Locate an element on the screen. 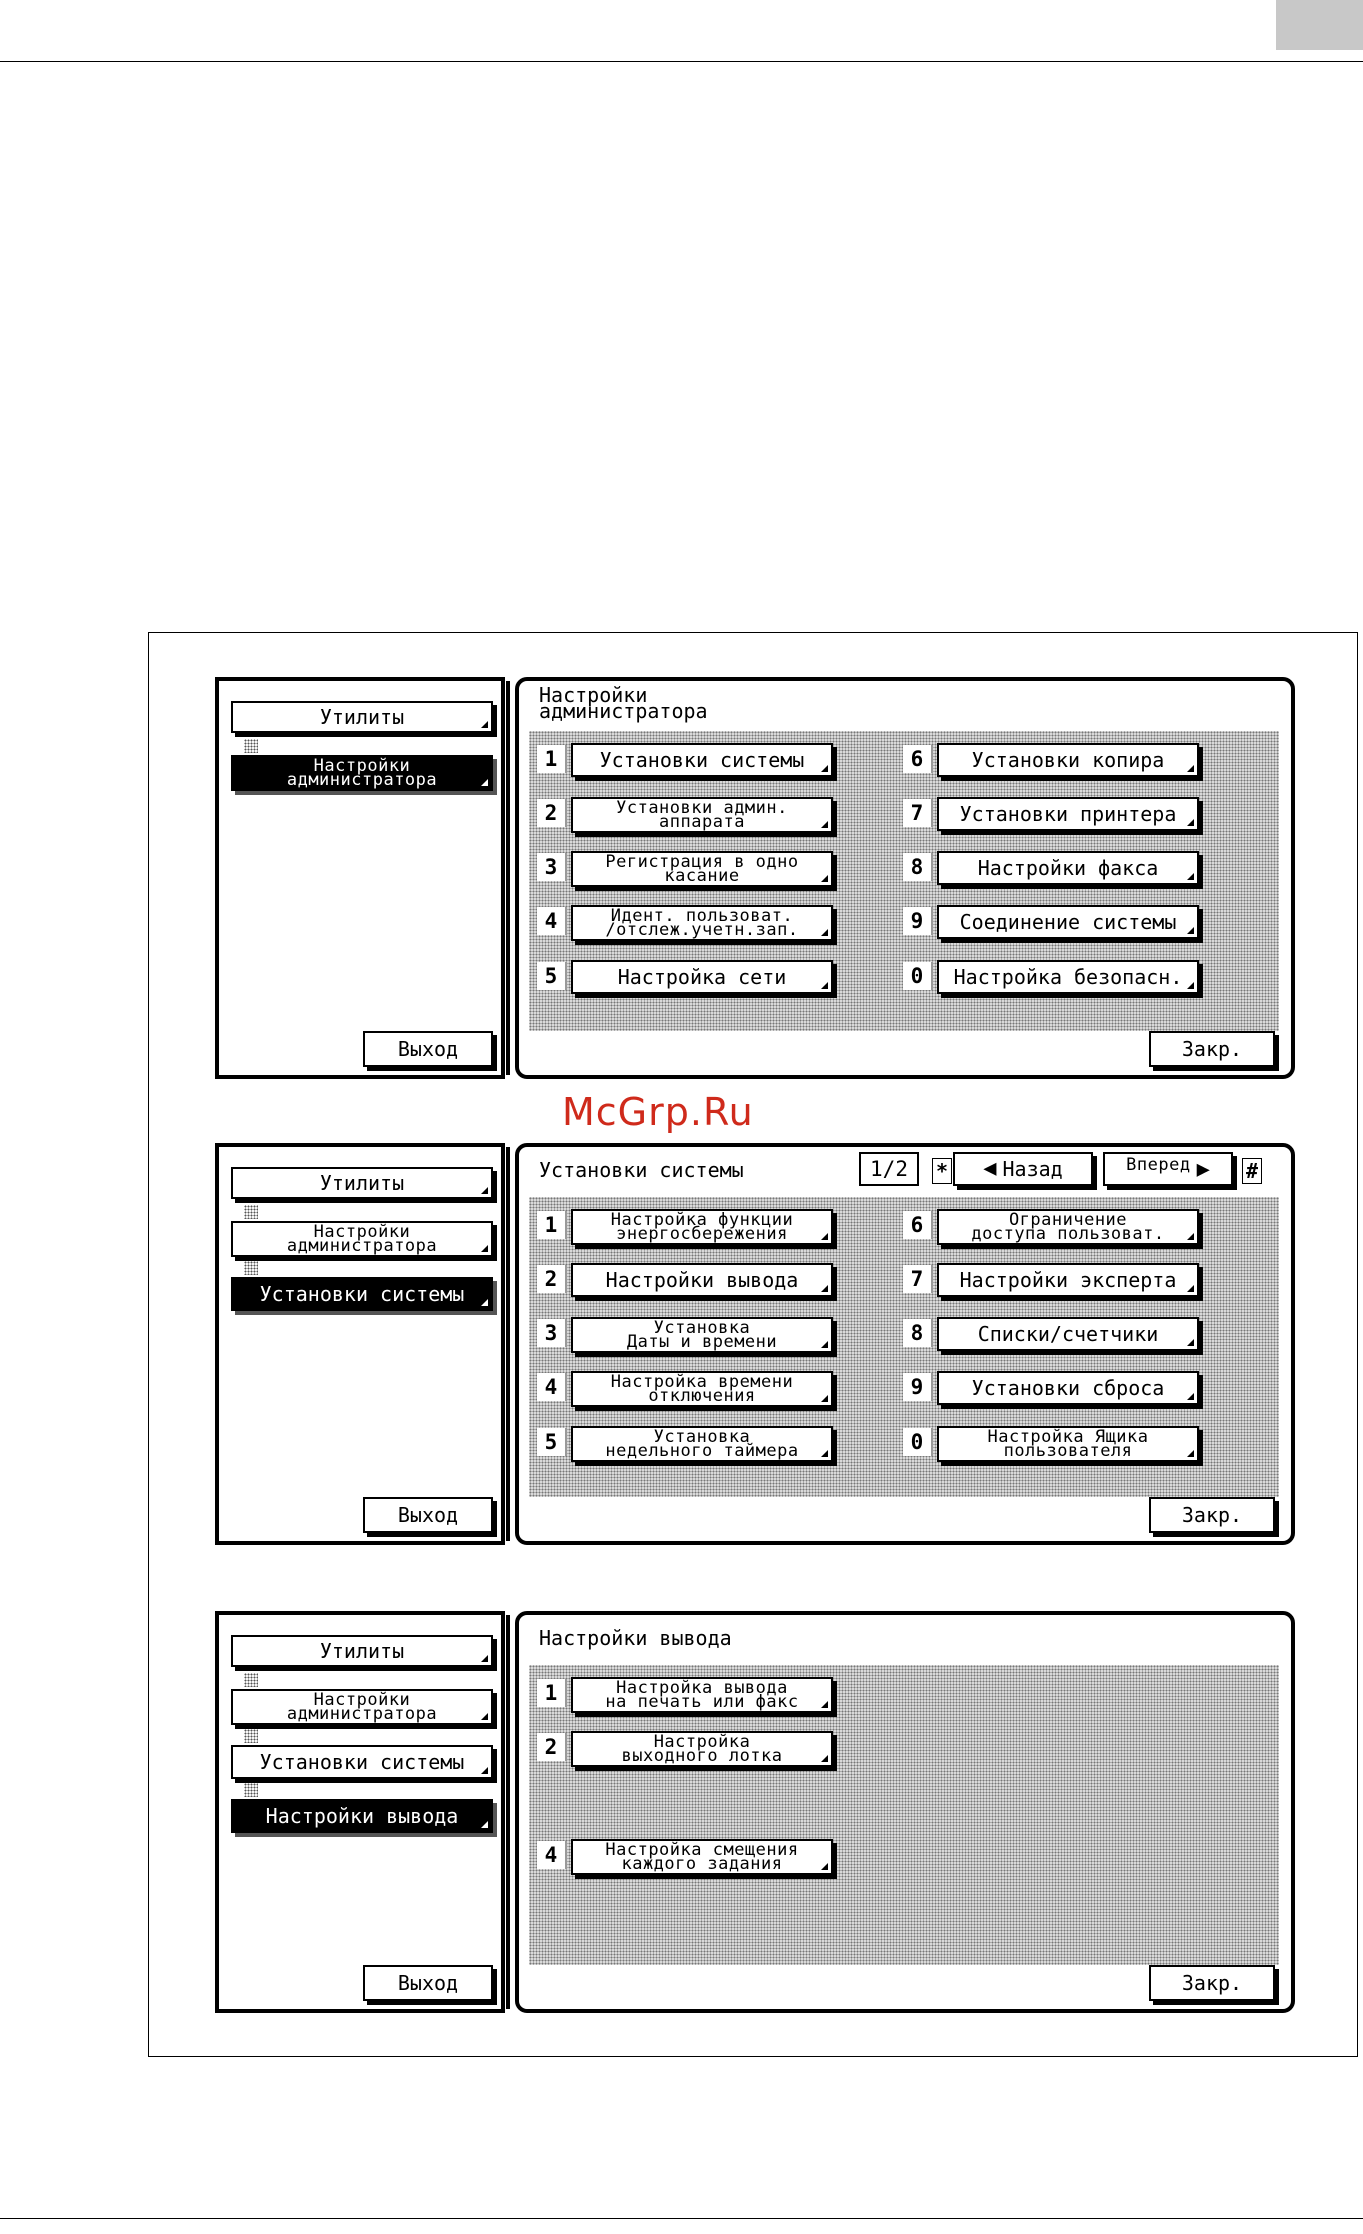  network-settings-button: Настройка сети is located at coordinates (702, 977).